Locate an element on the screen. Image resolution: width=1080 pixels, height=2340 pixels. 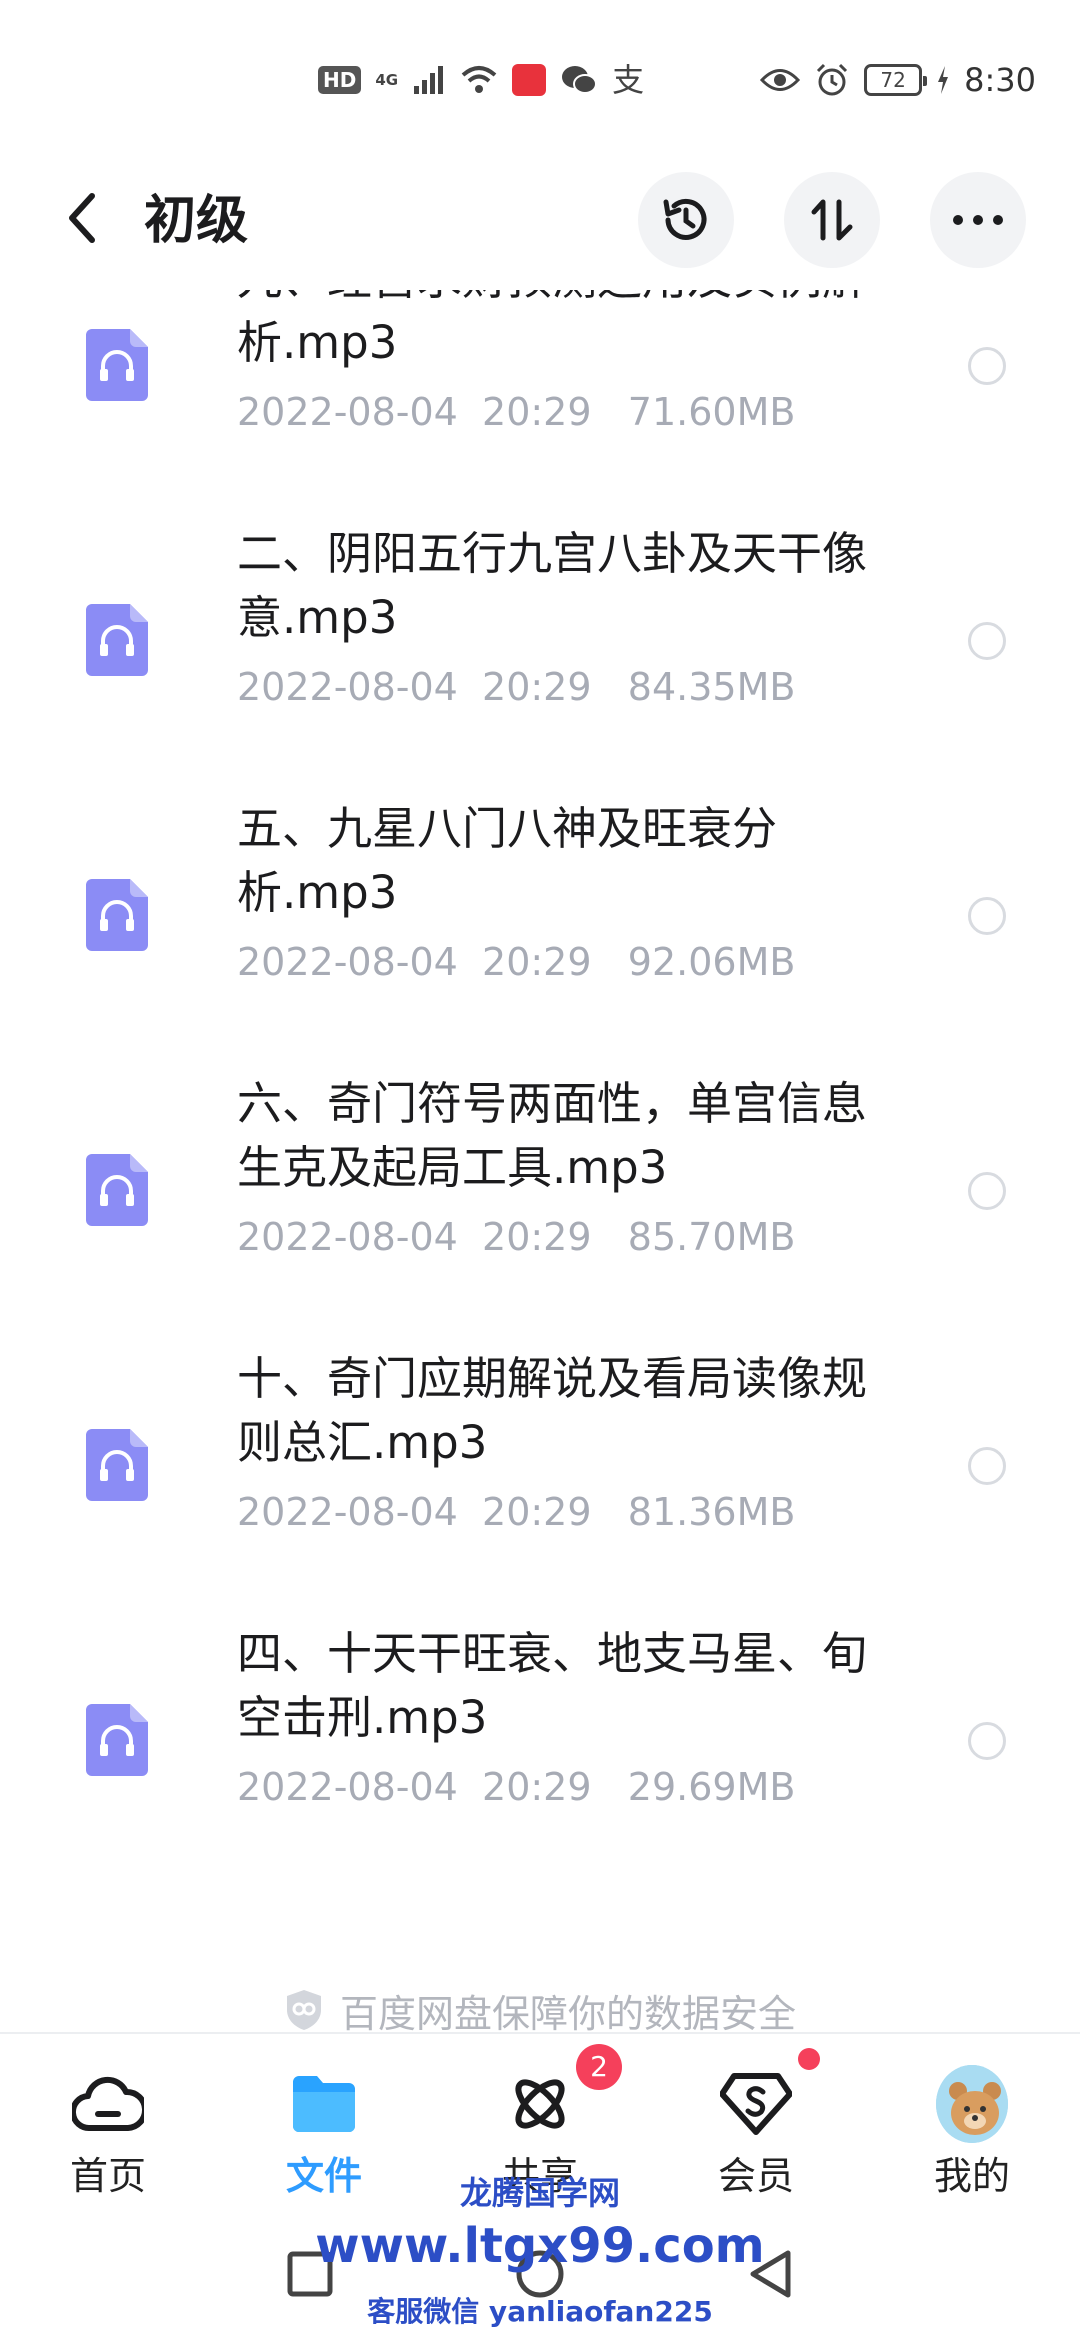
file-size: 81.36MB is located at coordinates (711, 1512).